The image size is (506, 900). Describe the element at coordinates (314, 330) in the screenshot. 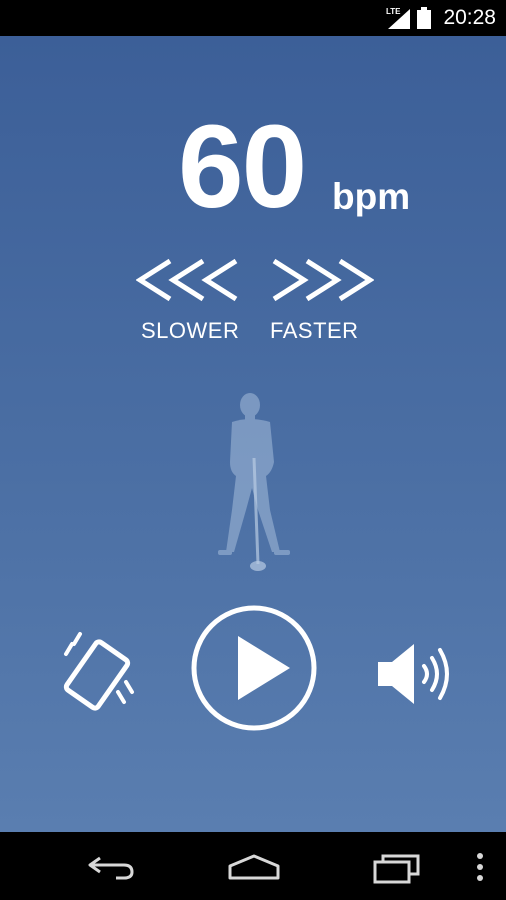

I see `faster-label: FASTER` at that location.